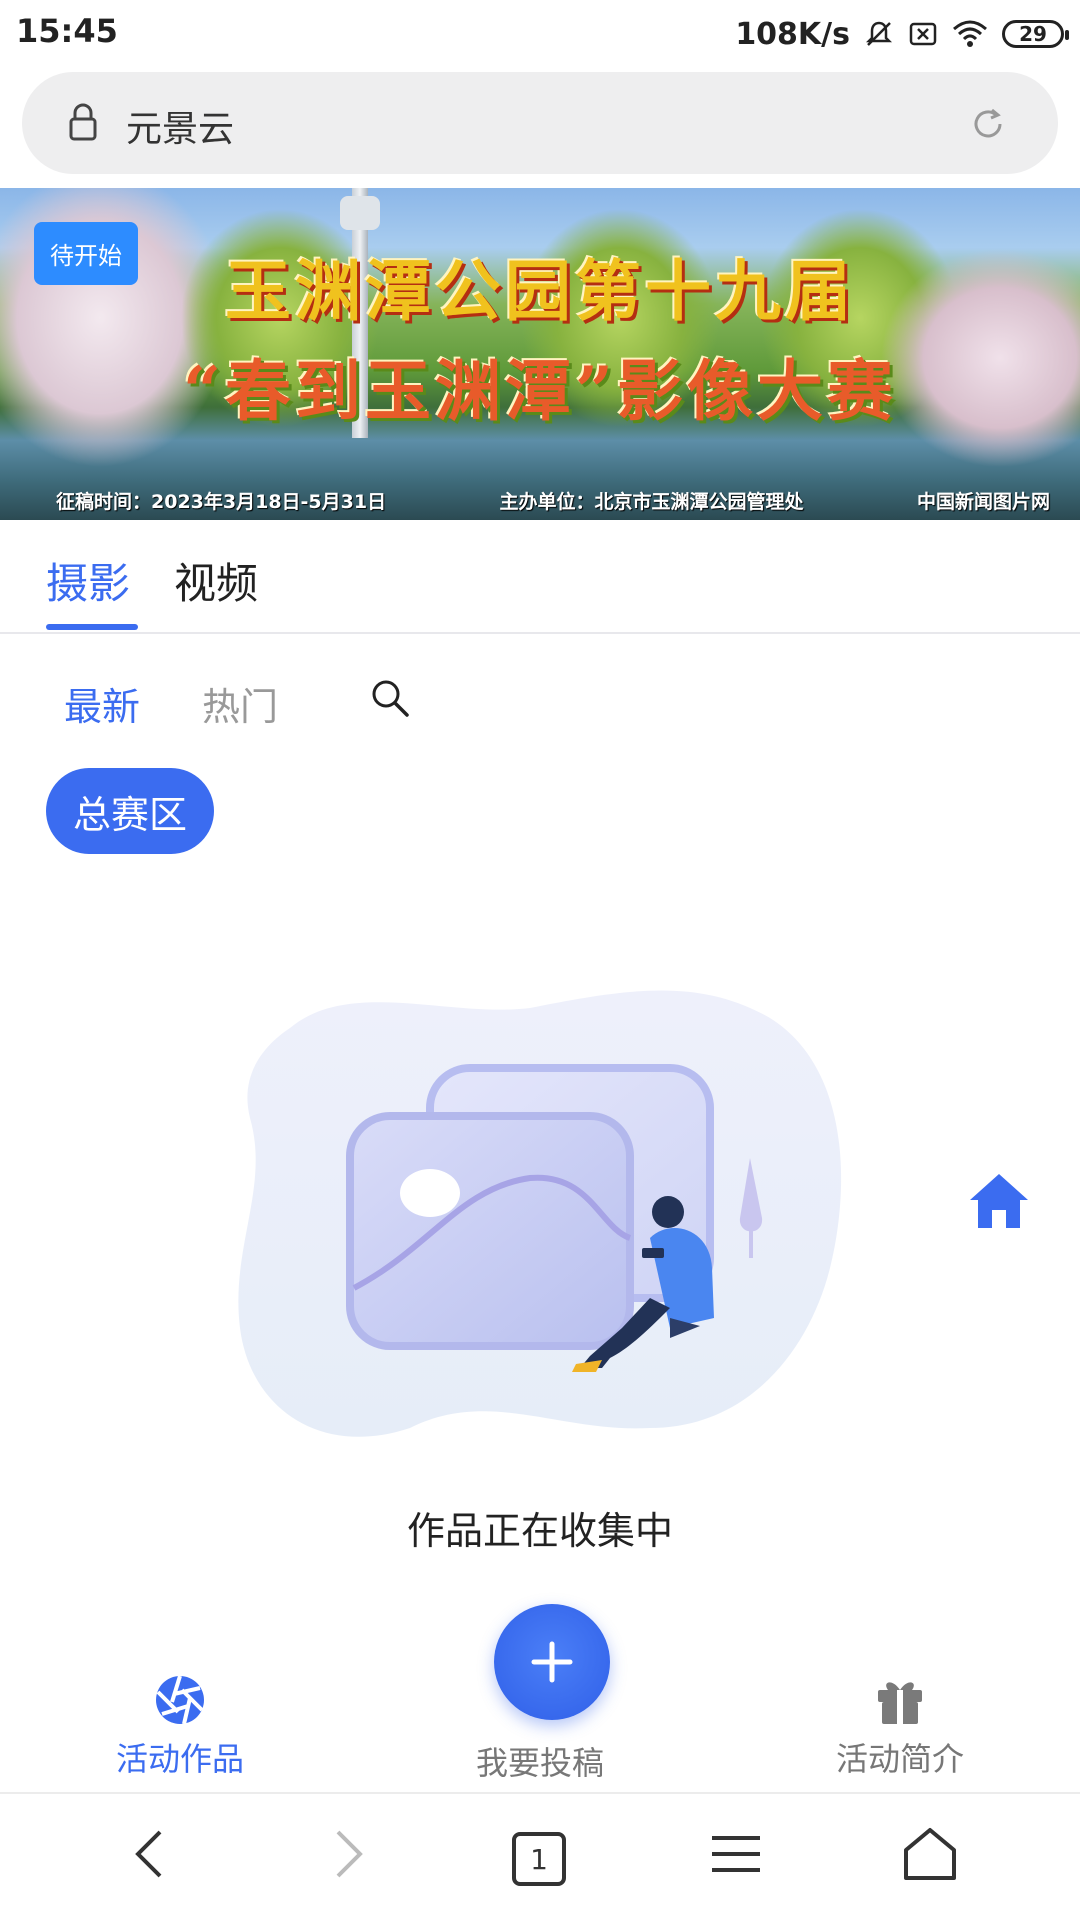  Describe the element at coordinates (900, 1703) in the screenshot. I see `gift-icon` at that location.